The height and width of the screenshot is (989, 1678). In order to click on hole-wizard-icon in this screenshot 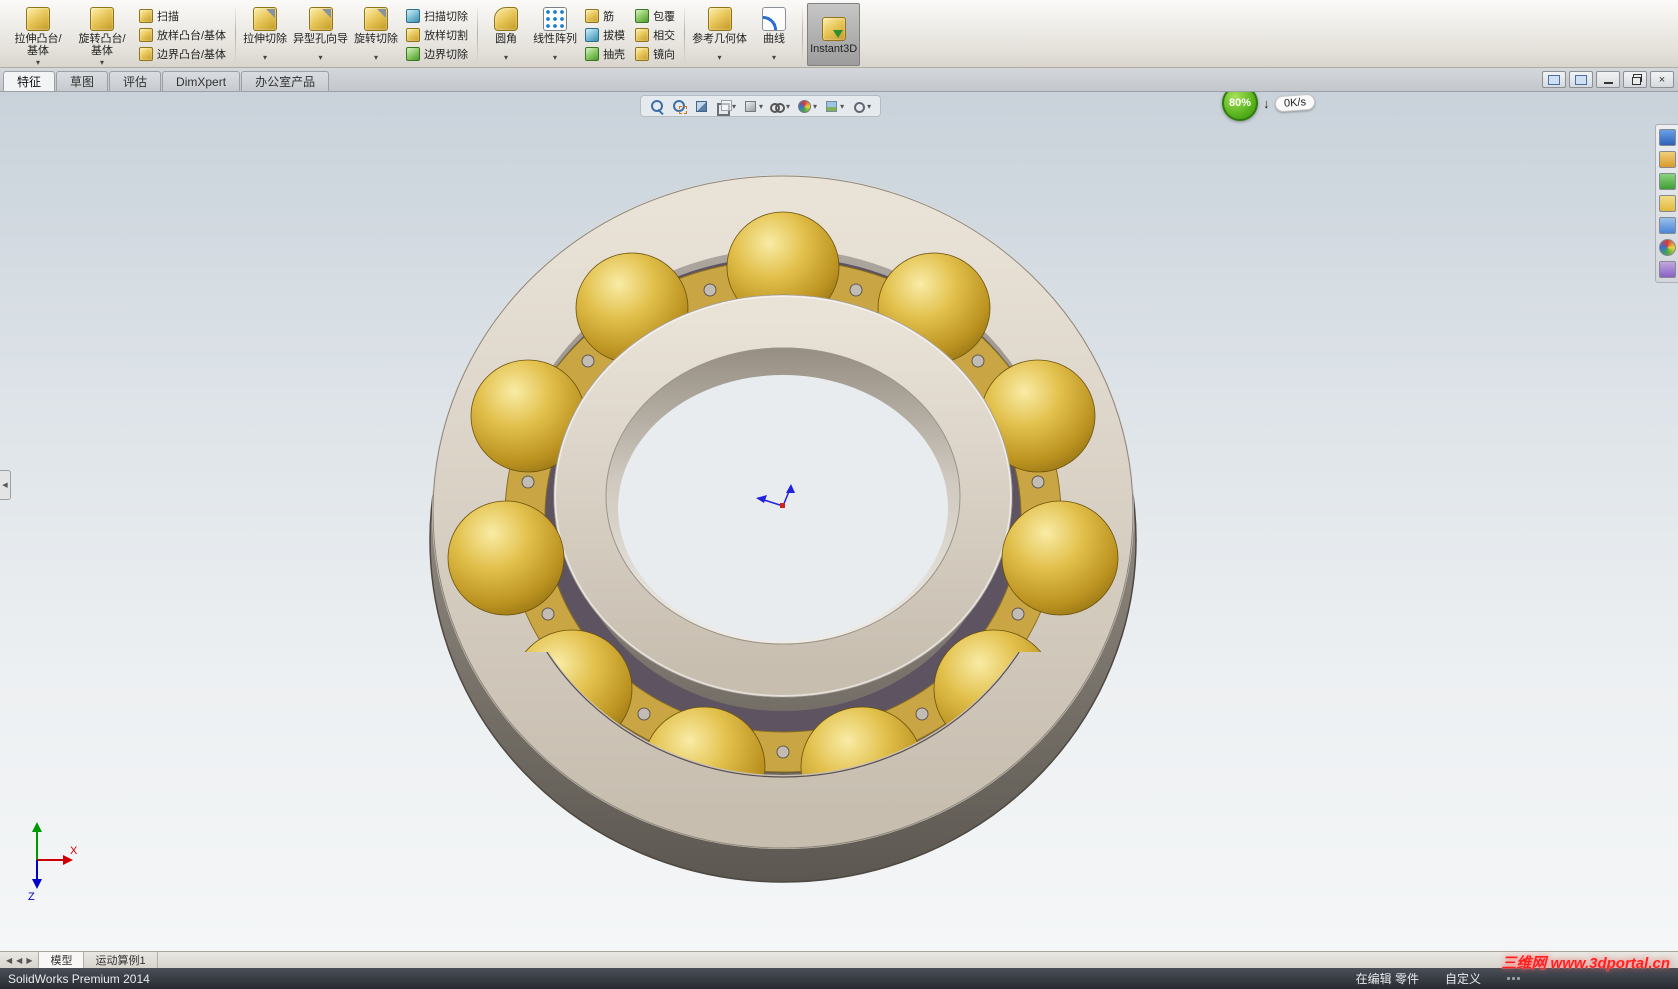, I will do `click(320, 19)`.